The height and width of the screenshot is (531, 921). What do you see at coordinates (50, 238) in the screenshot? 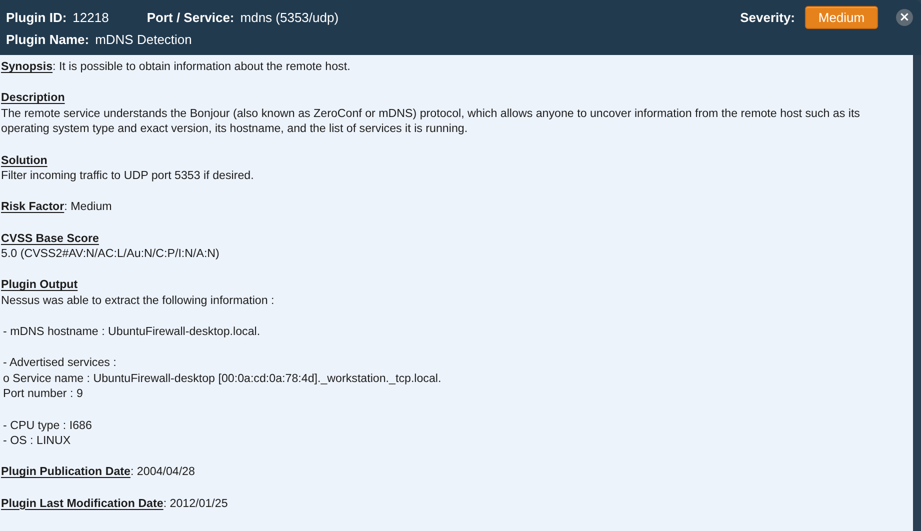
I see `section-heading: CVSS Base Score` at bounding box center [50, 238].